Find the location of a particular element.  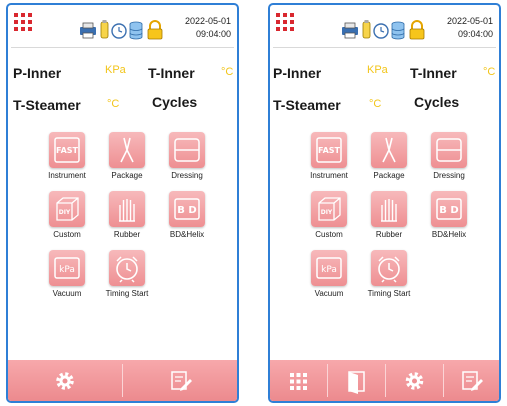

lock-icon is located at coordinates (155, 30).